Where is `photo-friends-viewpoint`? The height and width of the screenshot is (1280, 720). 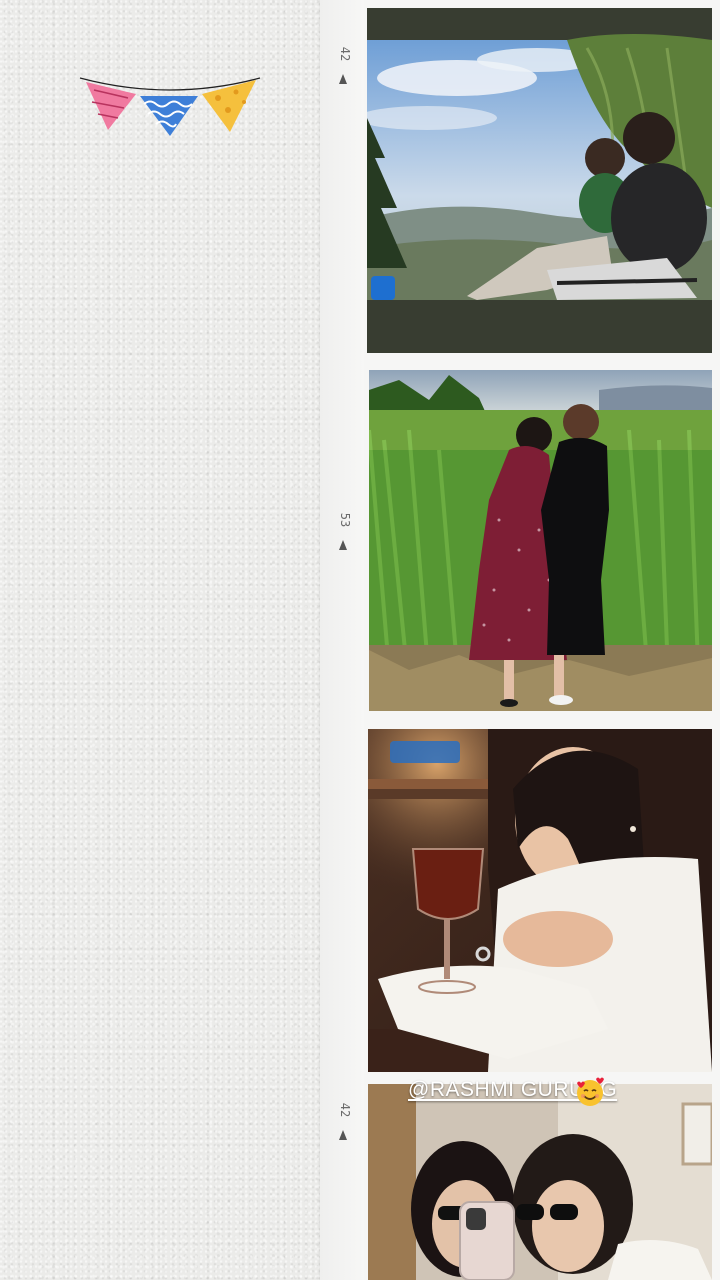 photo-friends-viewpoint is located at coordinates (539, 180).